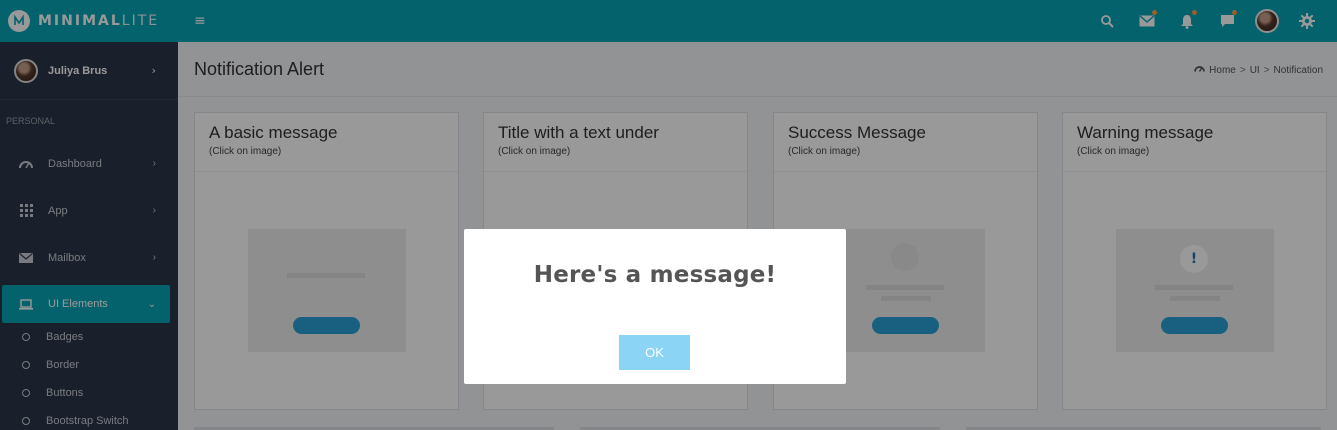  What do you see at coordinates (654, 352) in the screenshot?
I see `ok-button: OK` at bounding box center [654, 352].